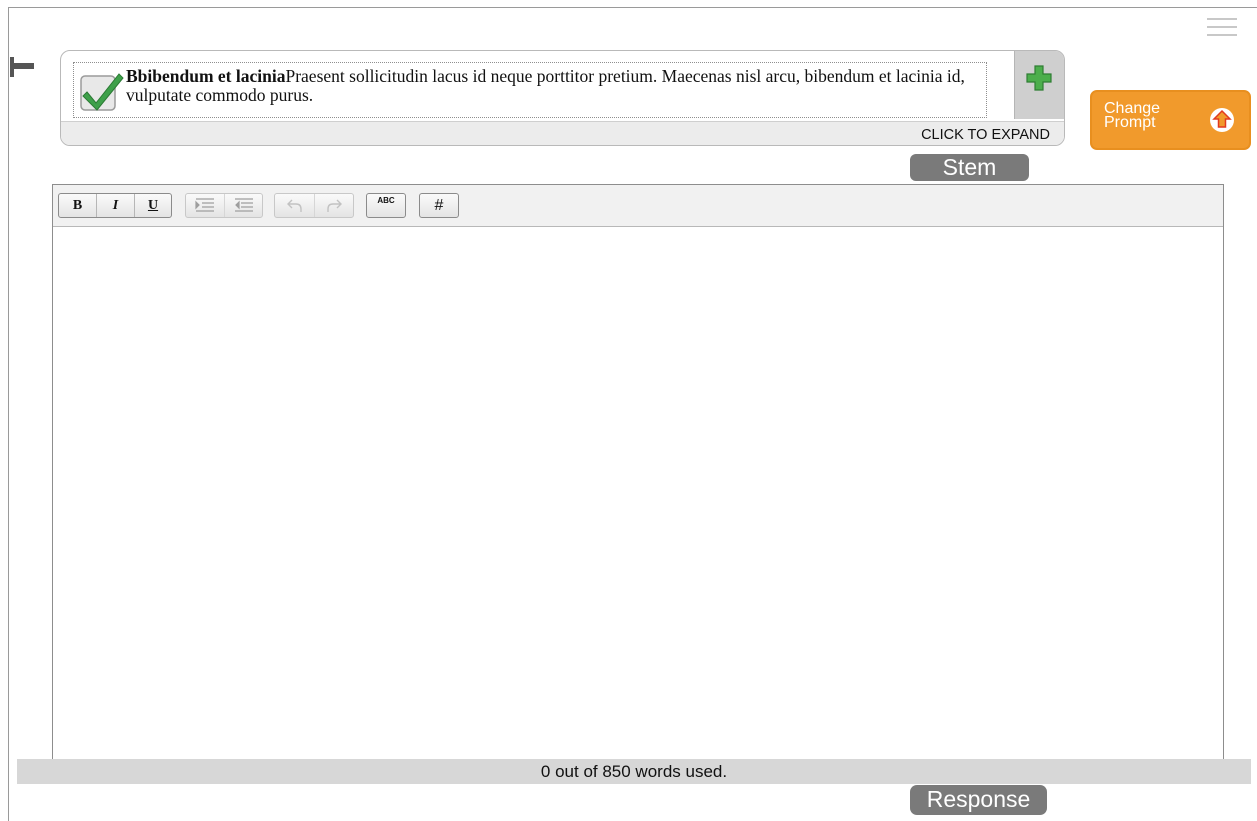 The image size is (1257, 821). Describe the element at coordinates (102, 92) in the screenshot. I see `check-icon` at that location.